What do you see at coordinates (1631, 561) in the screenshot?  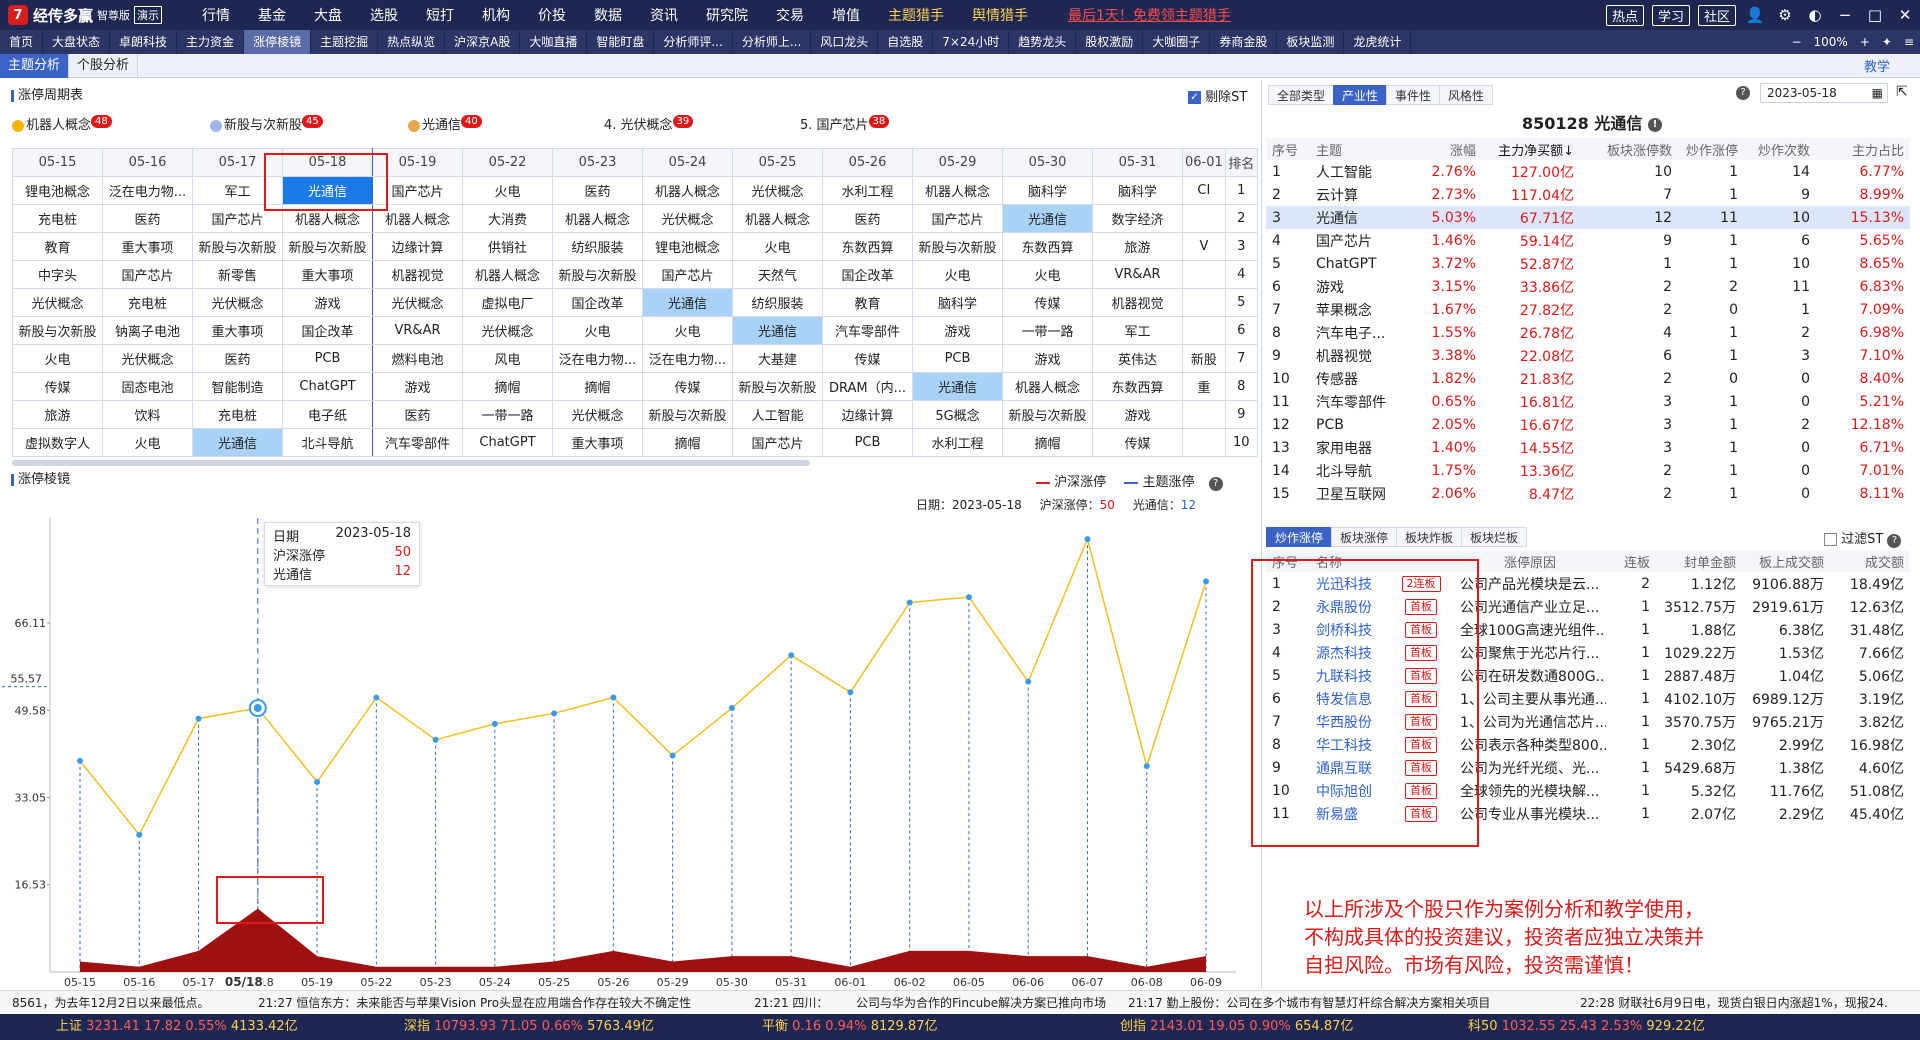 I see `stock-col-header: 连板` at bounding box center [1631, 561].